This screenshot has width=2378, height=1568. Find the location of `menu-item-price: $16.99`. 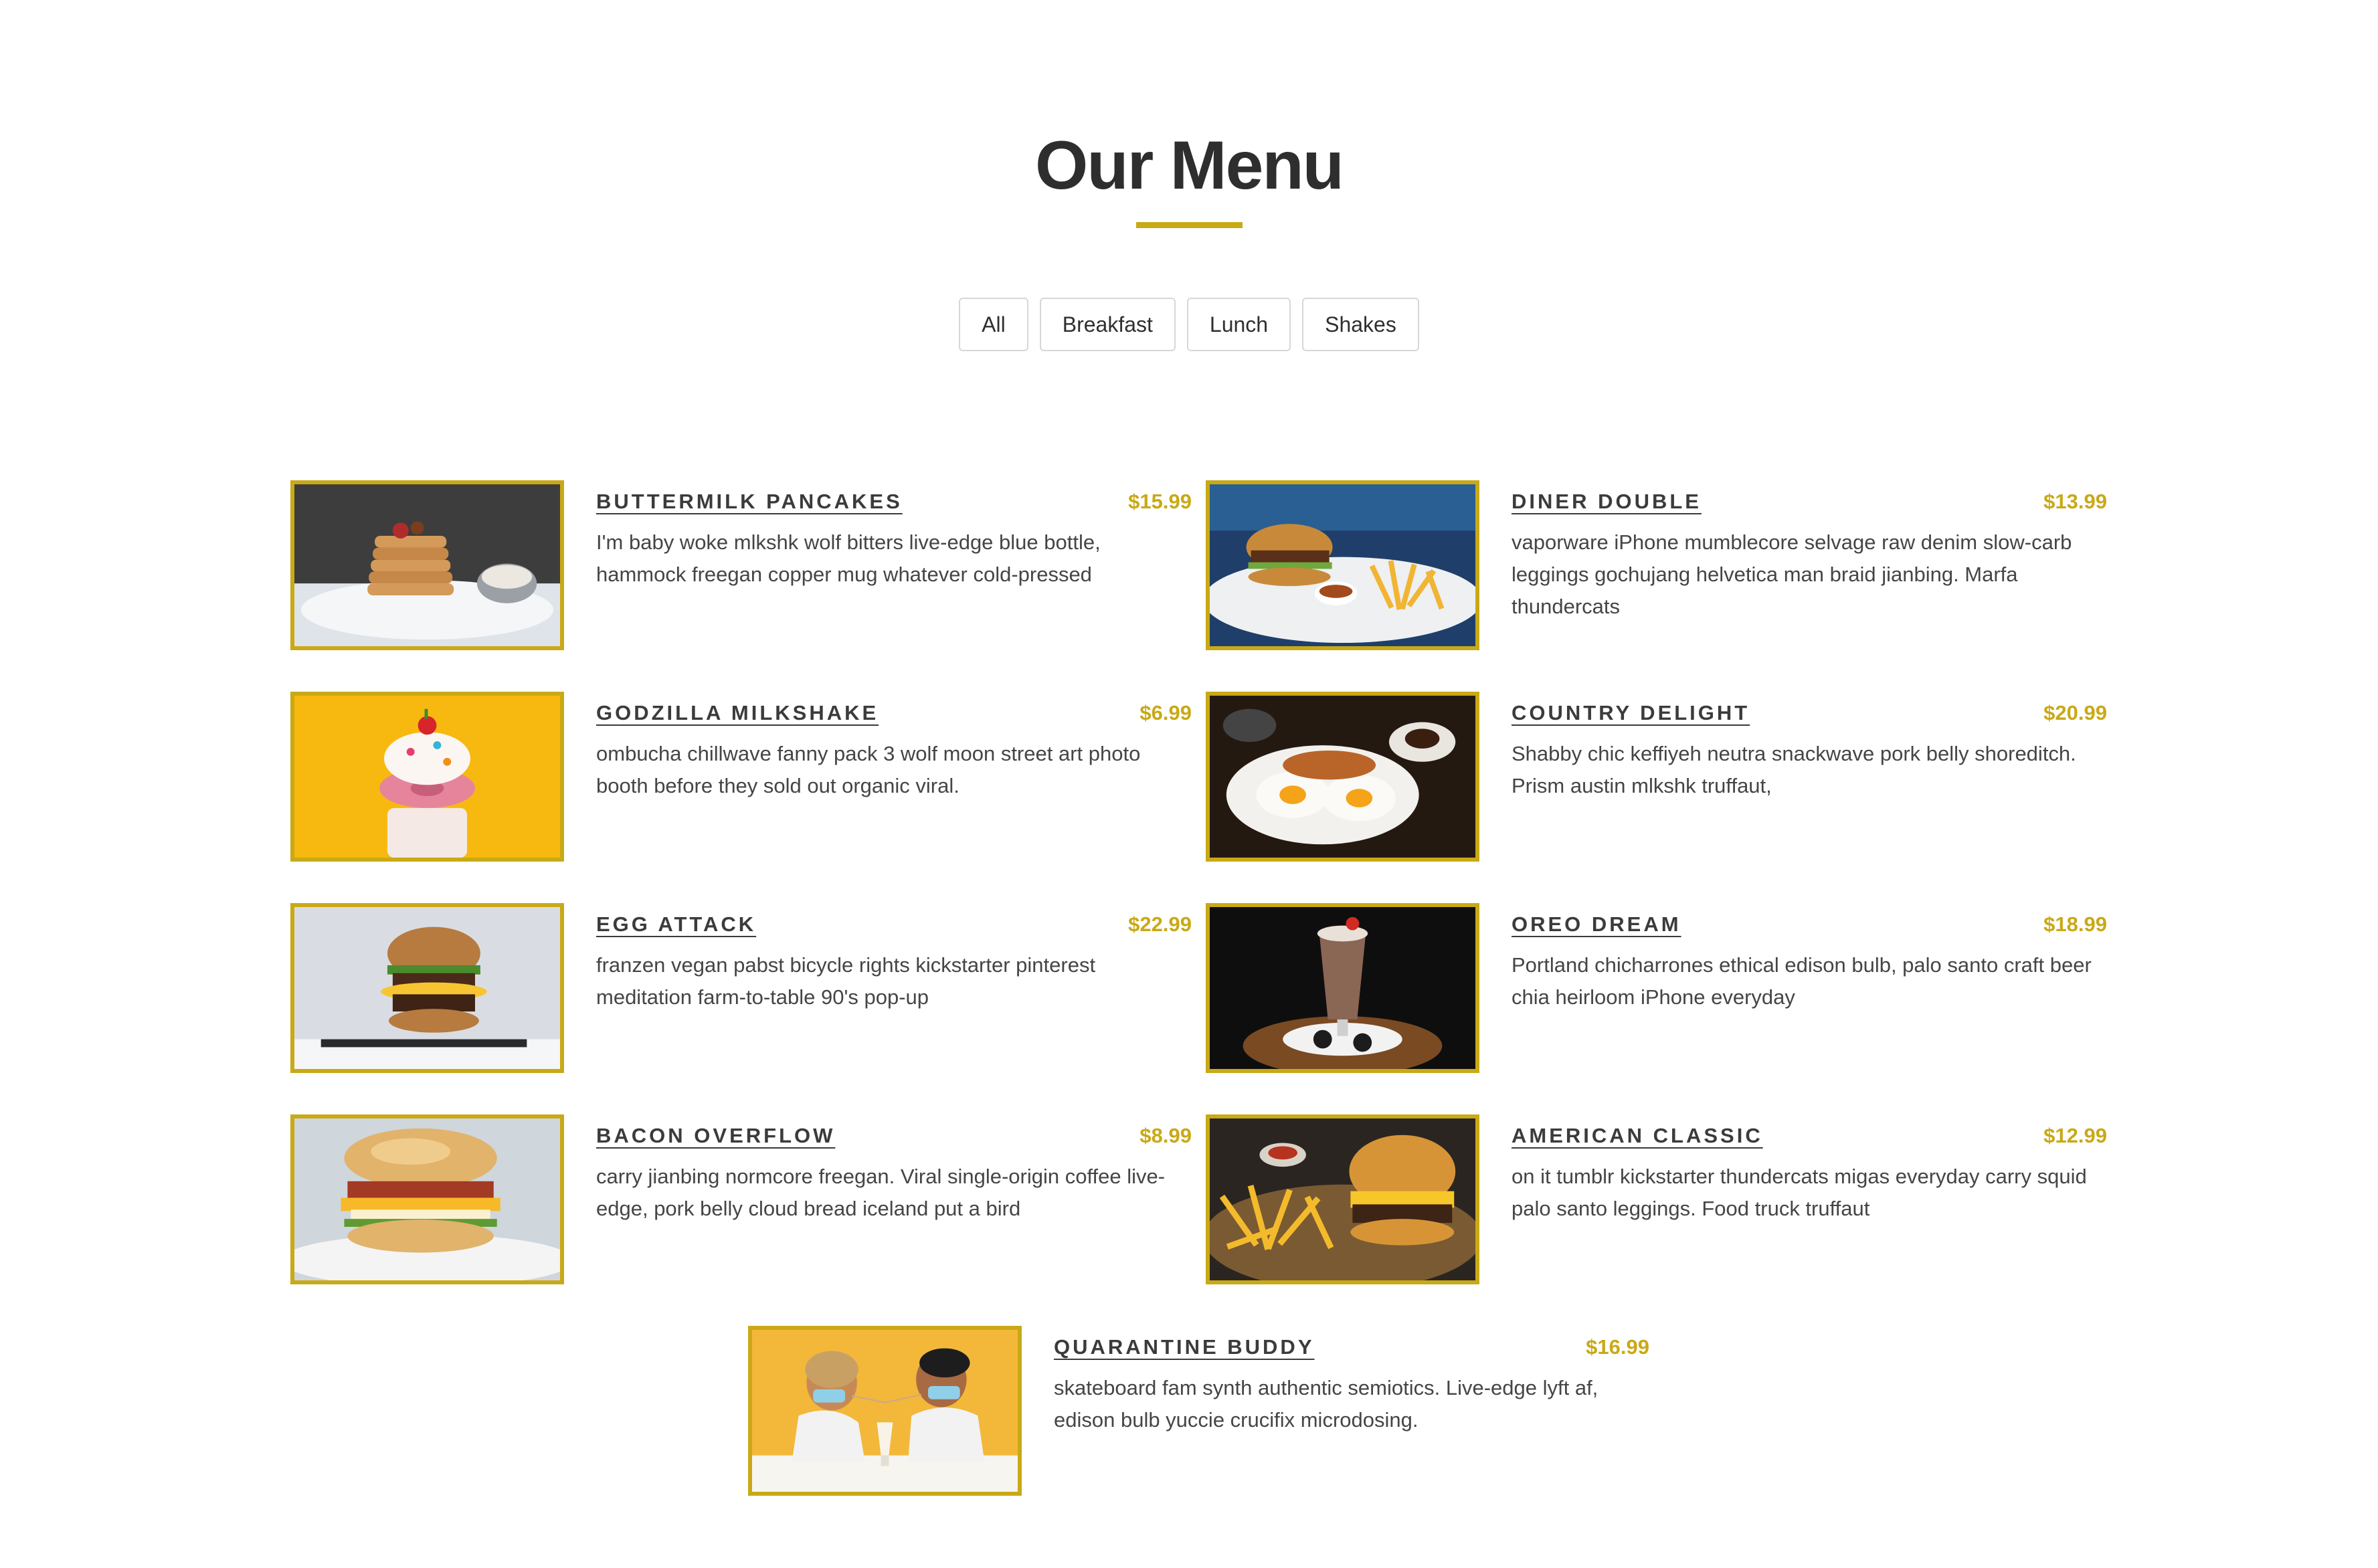

menu-item-price: $16.99 is located at coordinates (1618, 1347).